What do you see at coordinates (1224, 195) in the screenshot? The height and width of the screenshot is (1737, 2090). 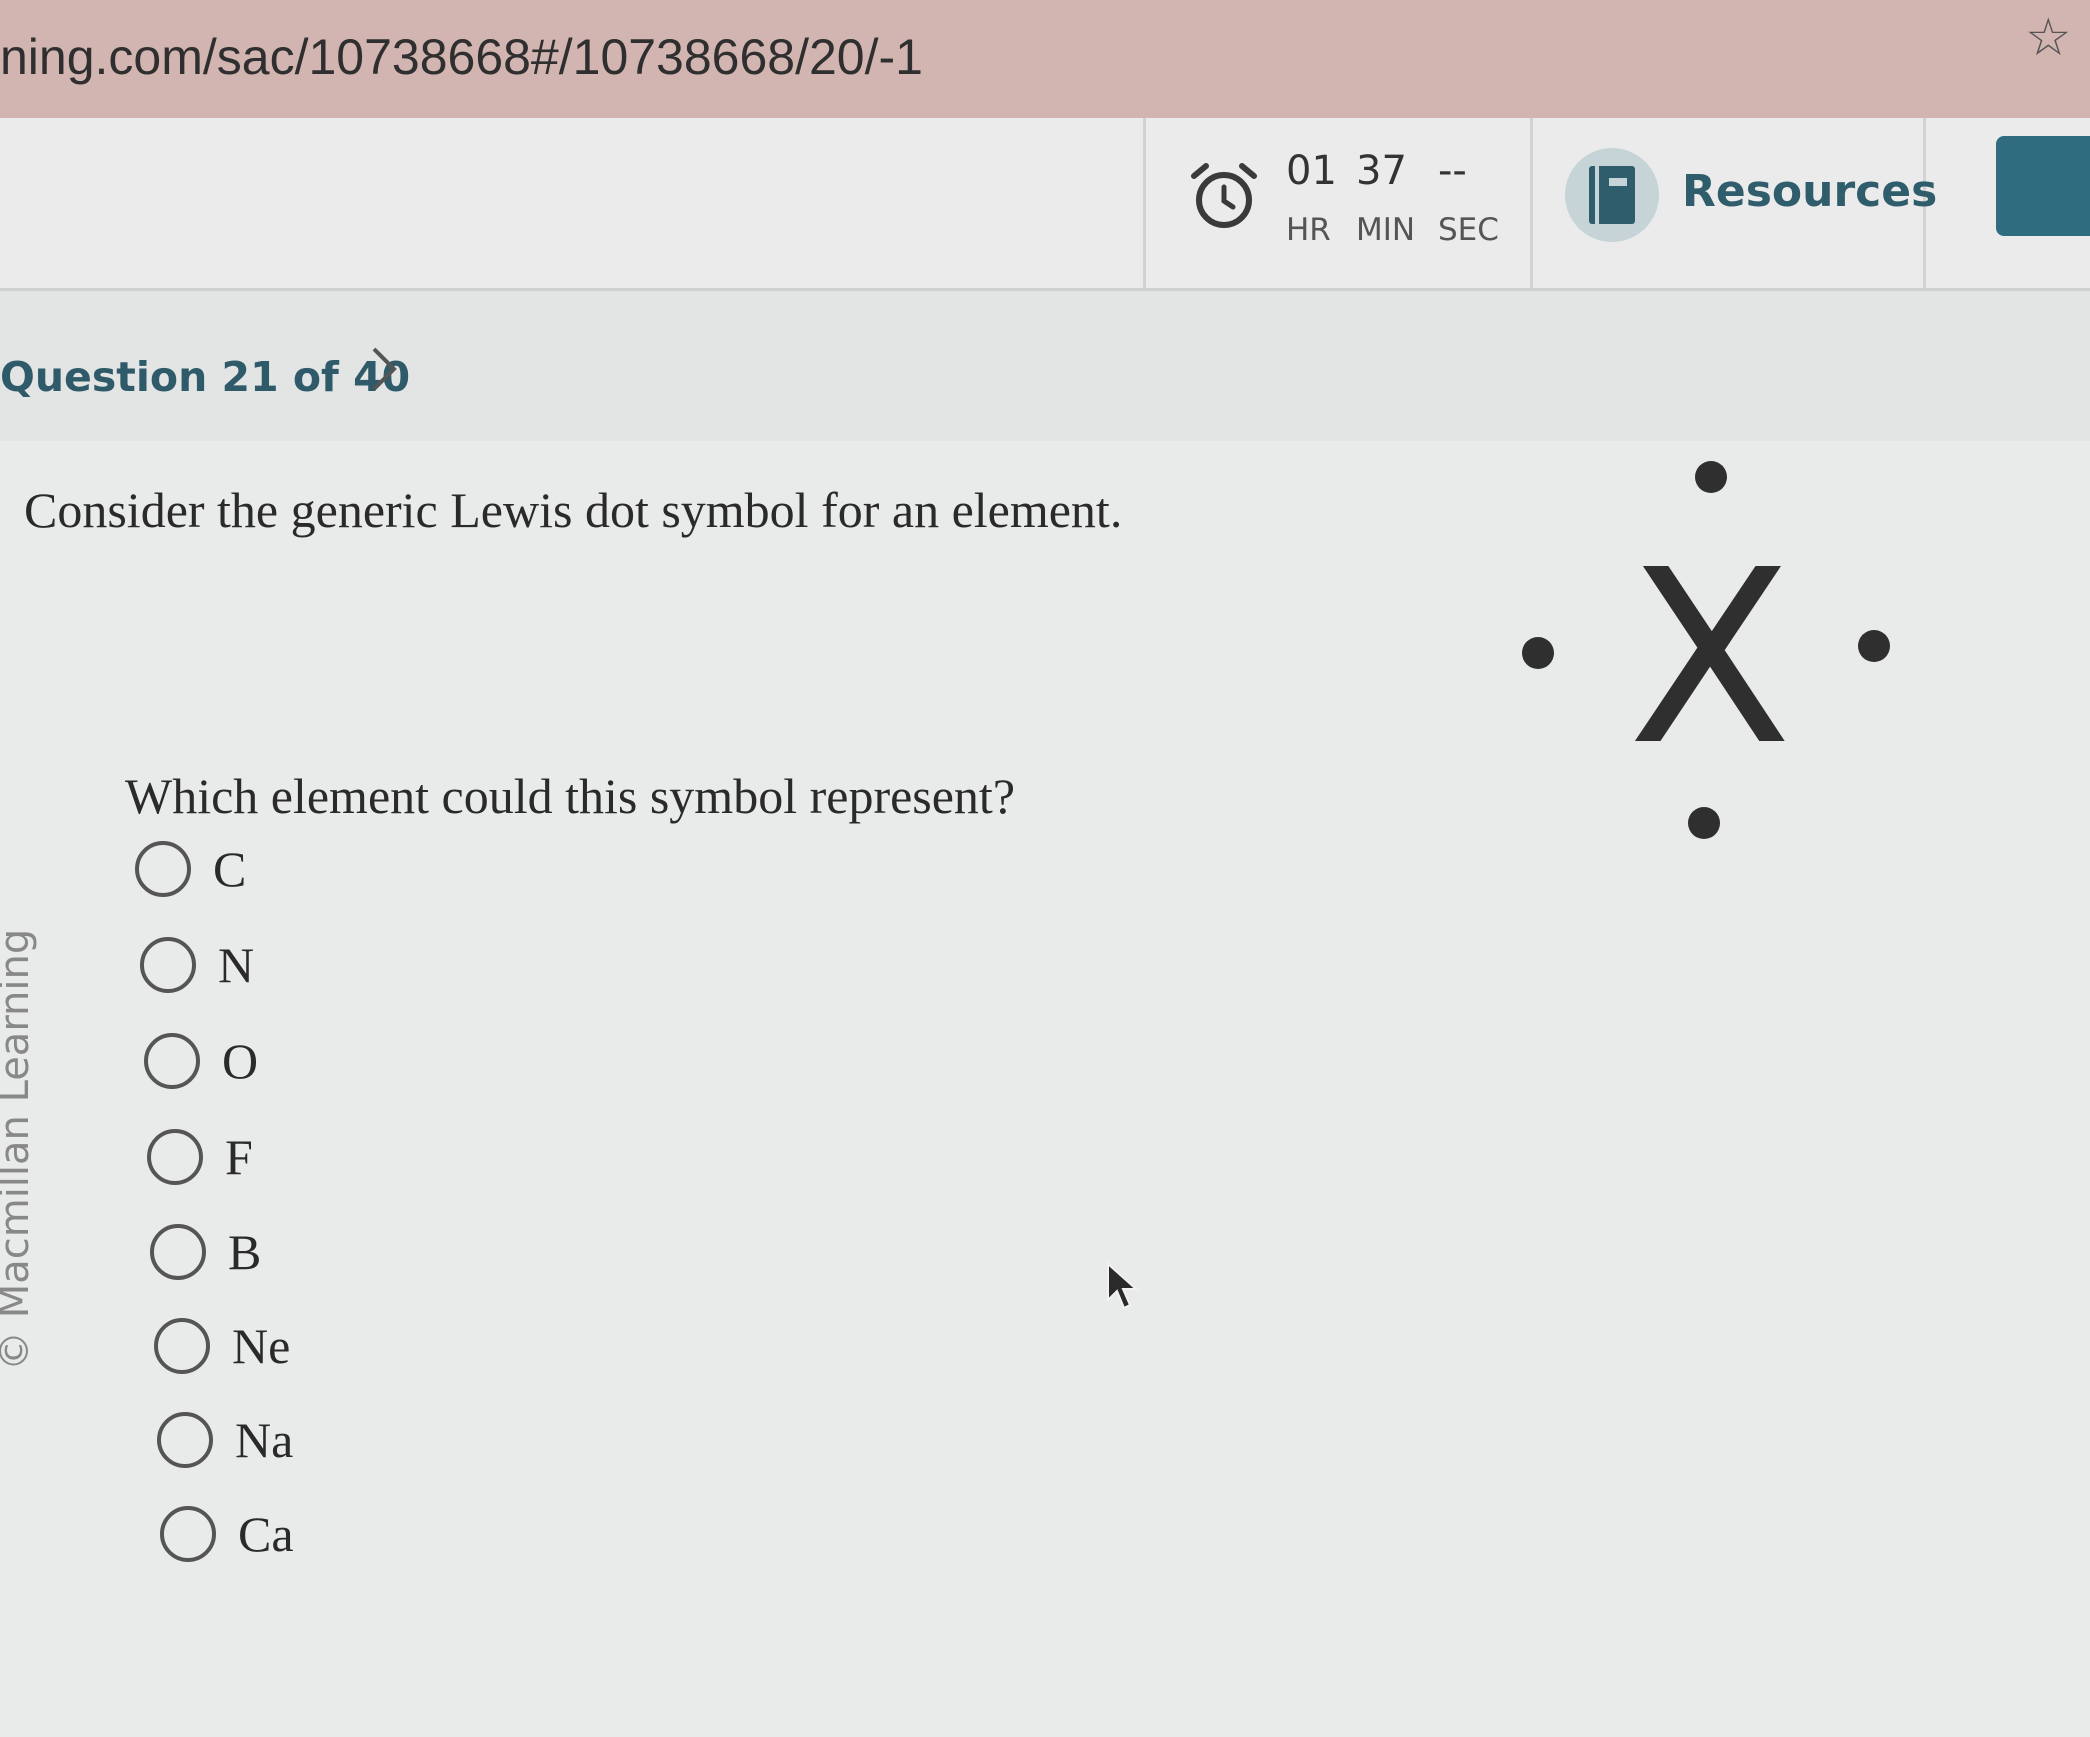 I see `alarm-clock-icon` at bounding box center [1224, 195].